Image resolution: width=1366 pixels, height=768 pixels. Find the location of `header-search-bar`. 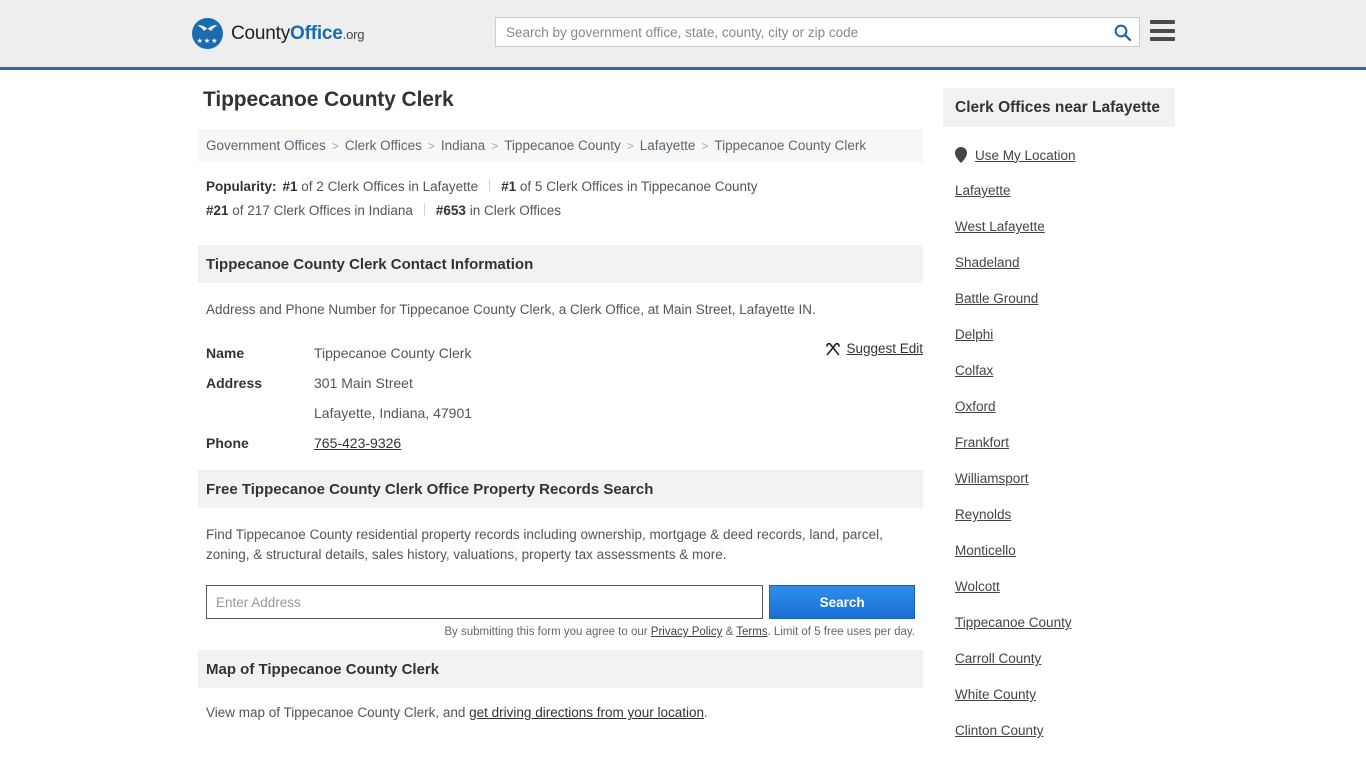

header-search-bar is located at coordinates (817, 32).